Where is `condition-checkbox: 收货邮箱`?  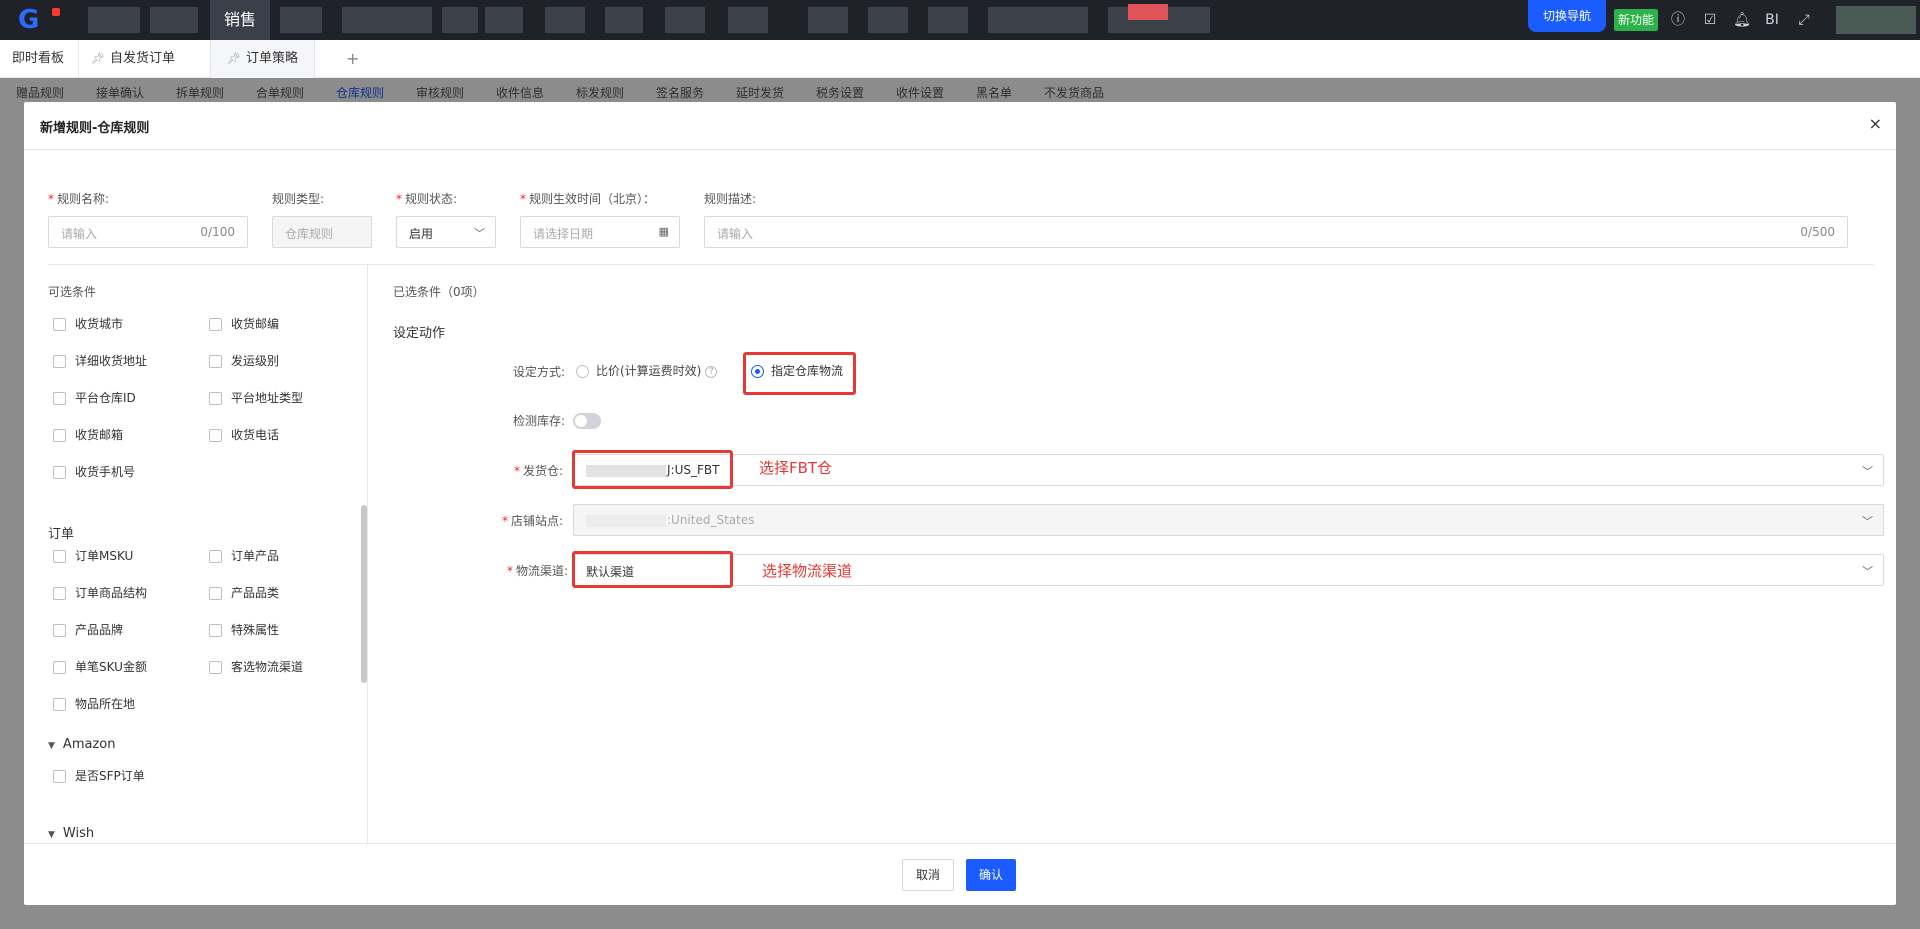 condition-checkbox: 收货邮箱 is located at coordinates (88, 436).